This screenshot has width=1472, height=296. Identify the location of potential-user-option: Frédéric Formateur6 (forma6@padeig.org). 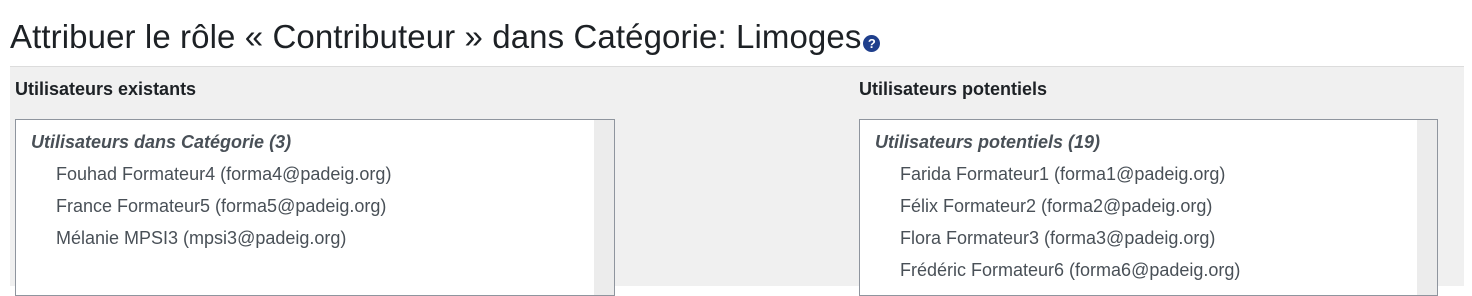
(1070, 272).